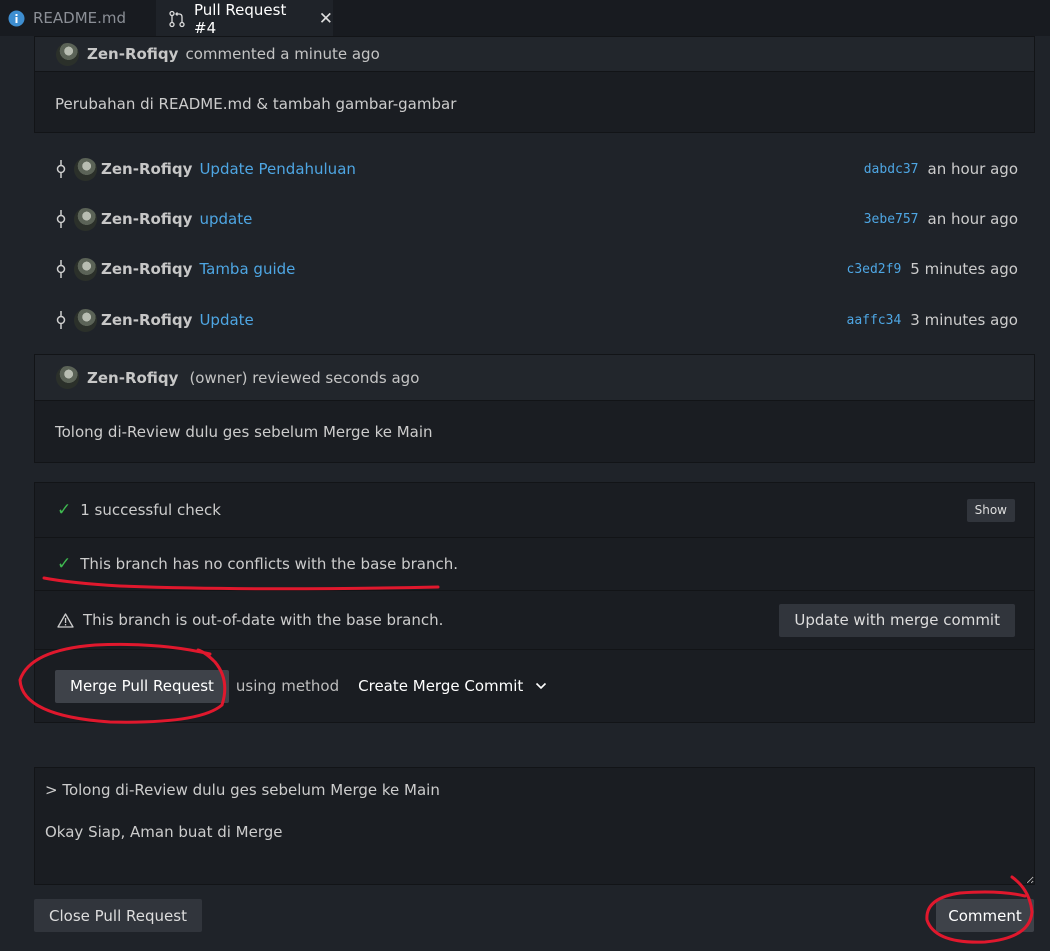  I want to click on warning-icon, so click(65, 620).